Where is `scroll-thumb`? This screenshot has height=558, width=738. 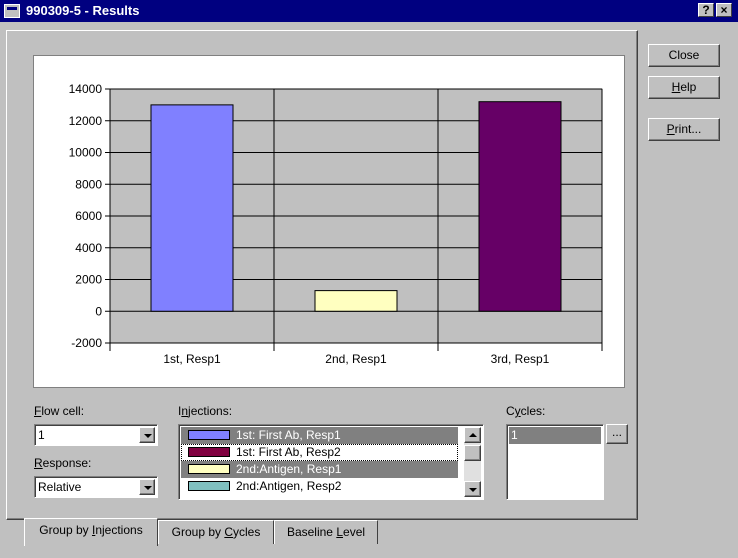
scroll-thumb is located at coordinates (472, 453).